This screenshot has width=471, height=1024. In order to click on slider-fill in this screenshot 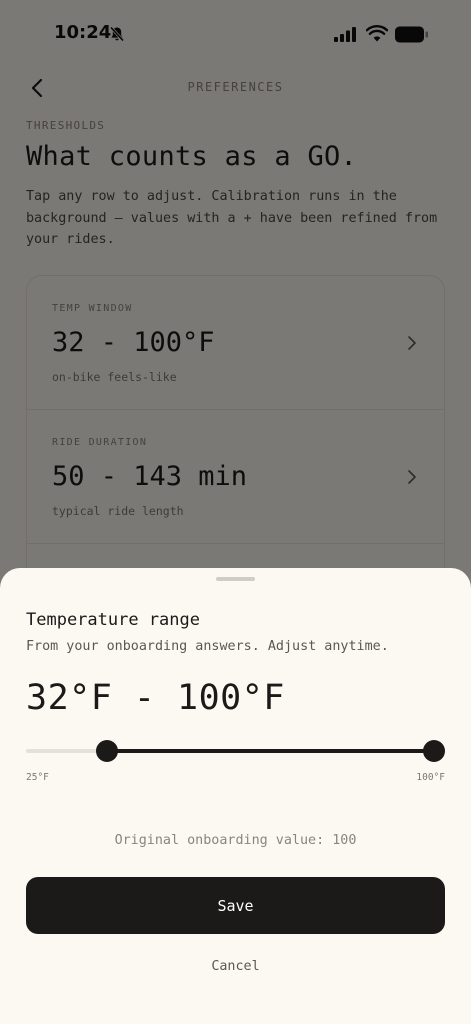, I will do `click(270, 751)`.